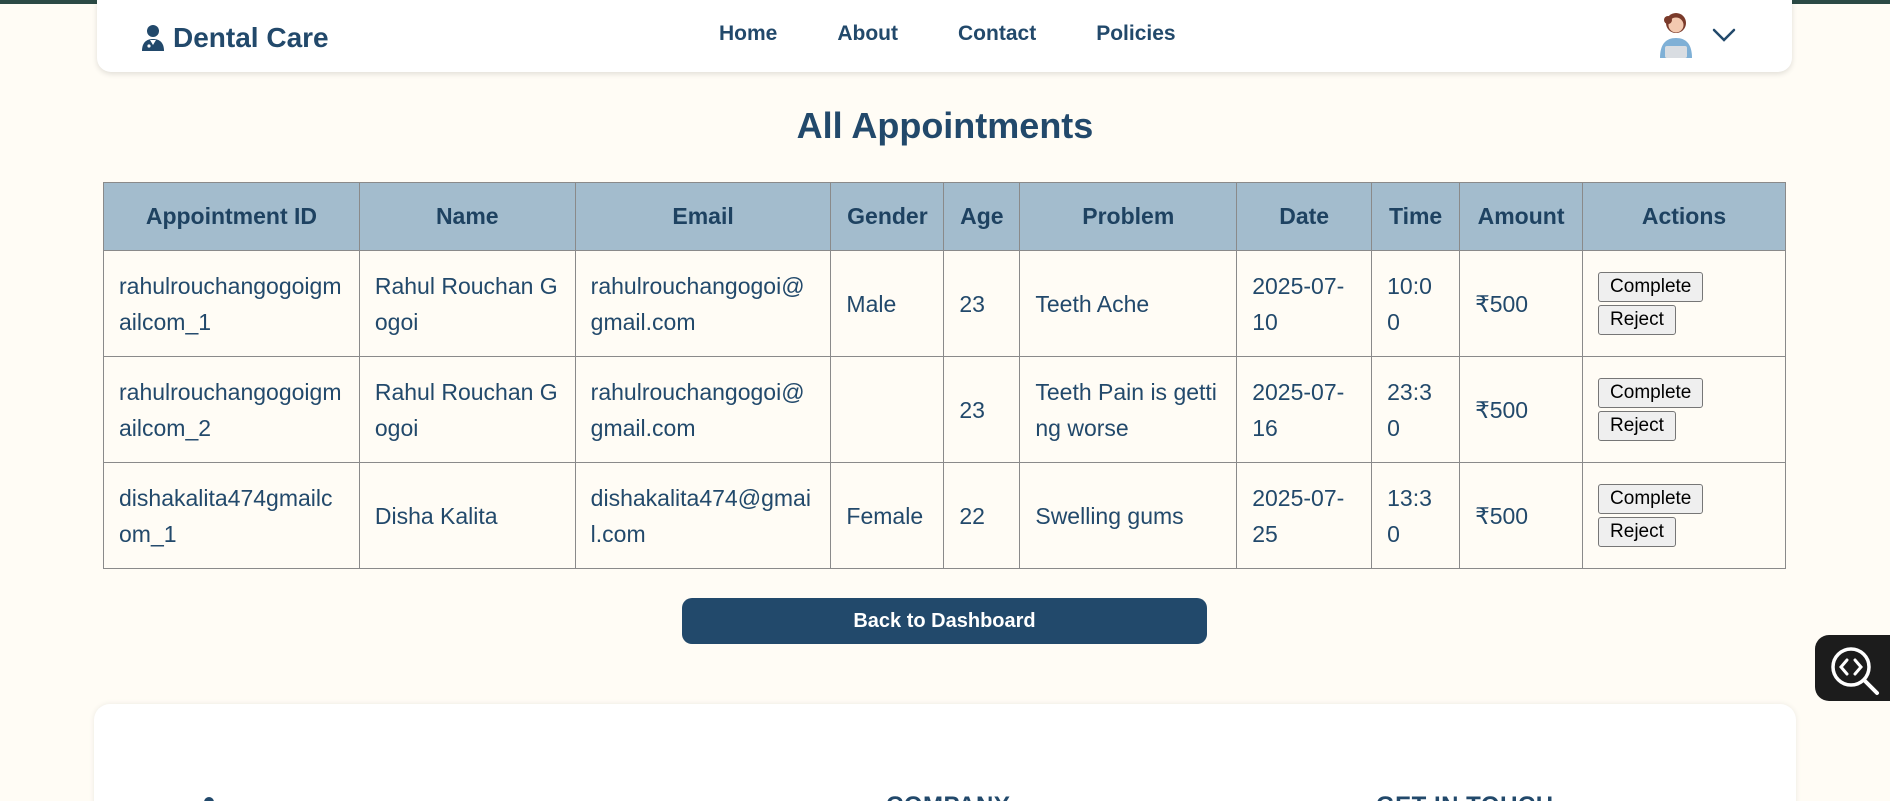 The width and height of the screenshot is (1890, 801). What do you see at coordinates (703, 515) in the screenshot?
I see `cell-email: dishakalita474@gmail.com` at bounding box center [703, 515].